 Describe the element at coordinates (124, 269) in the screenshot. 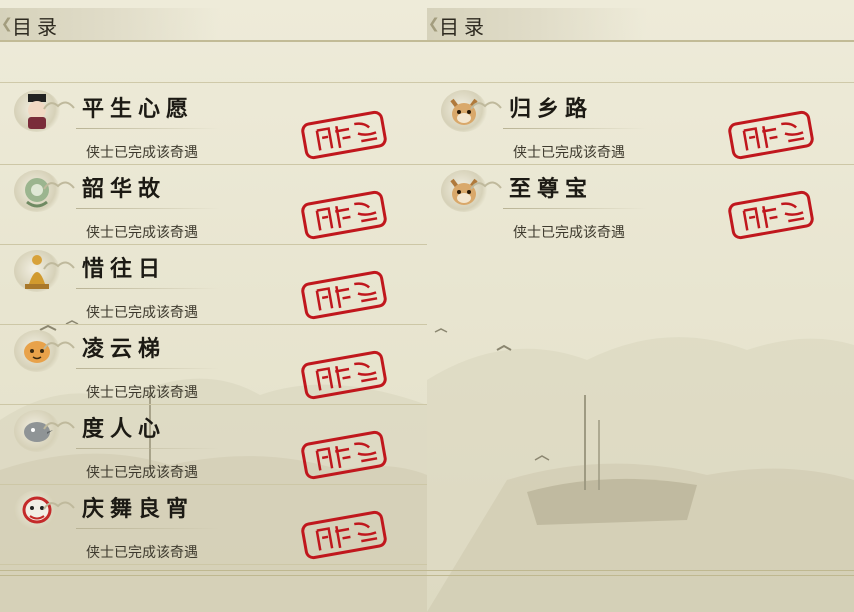

I see `adventure-title: 惜往日` at that location.